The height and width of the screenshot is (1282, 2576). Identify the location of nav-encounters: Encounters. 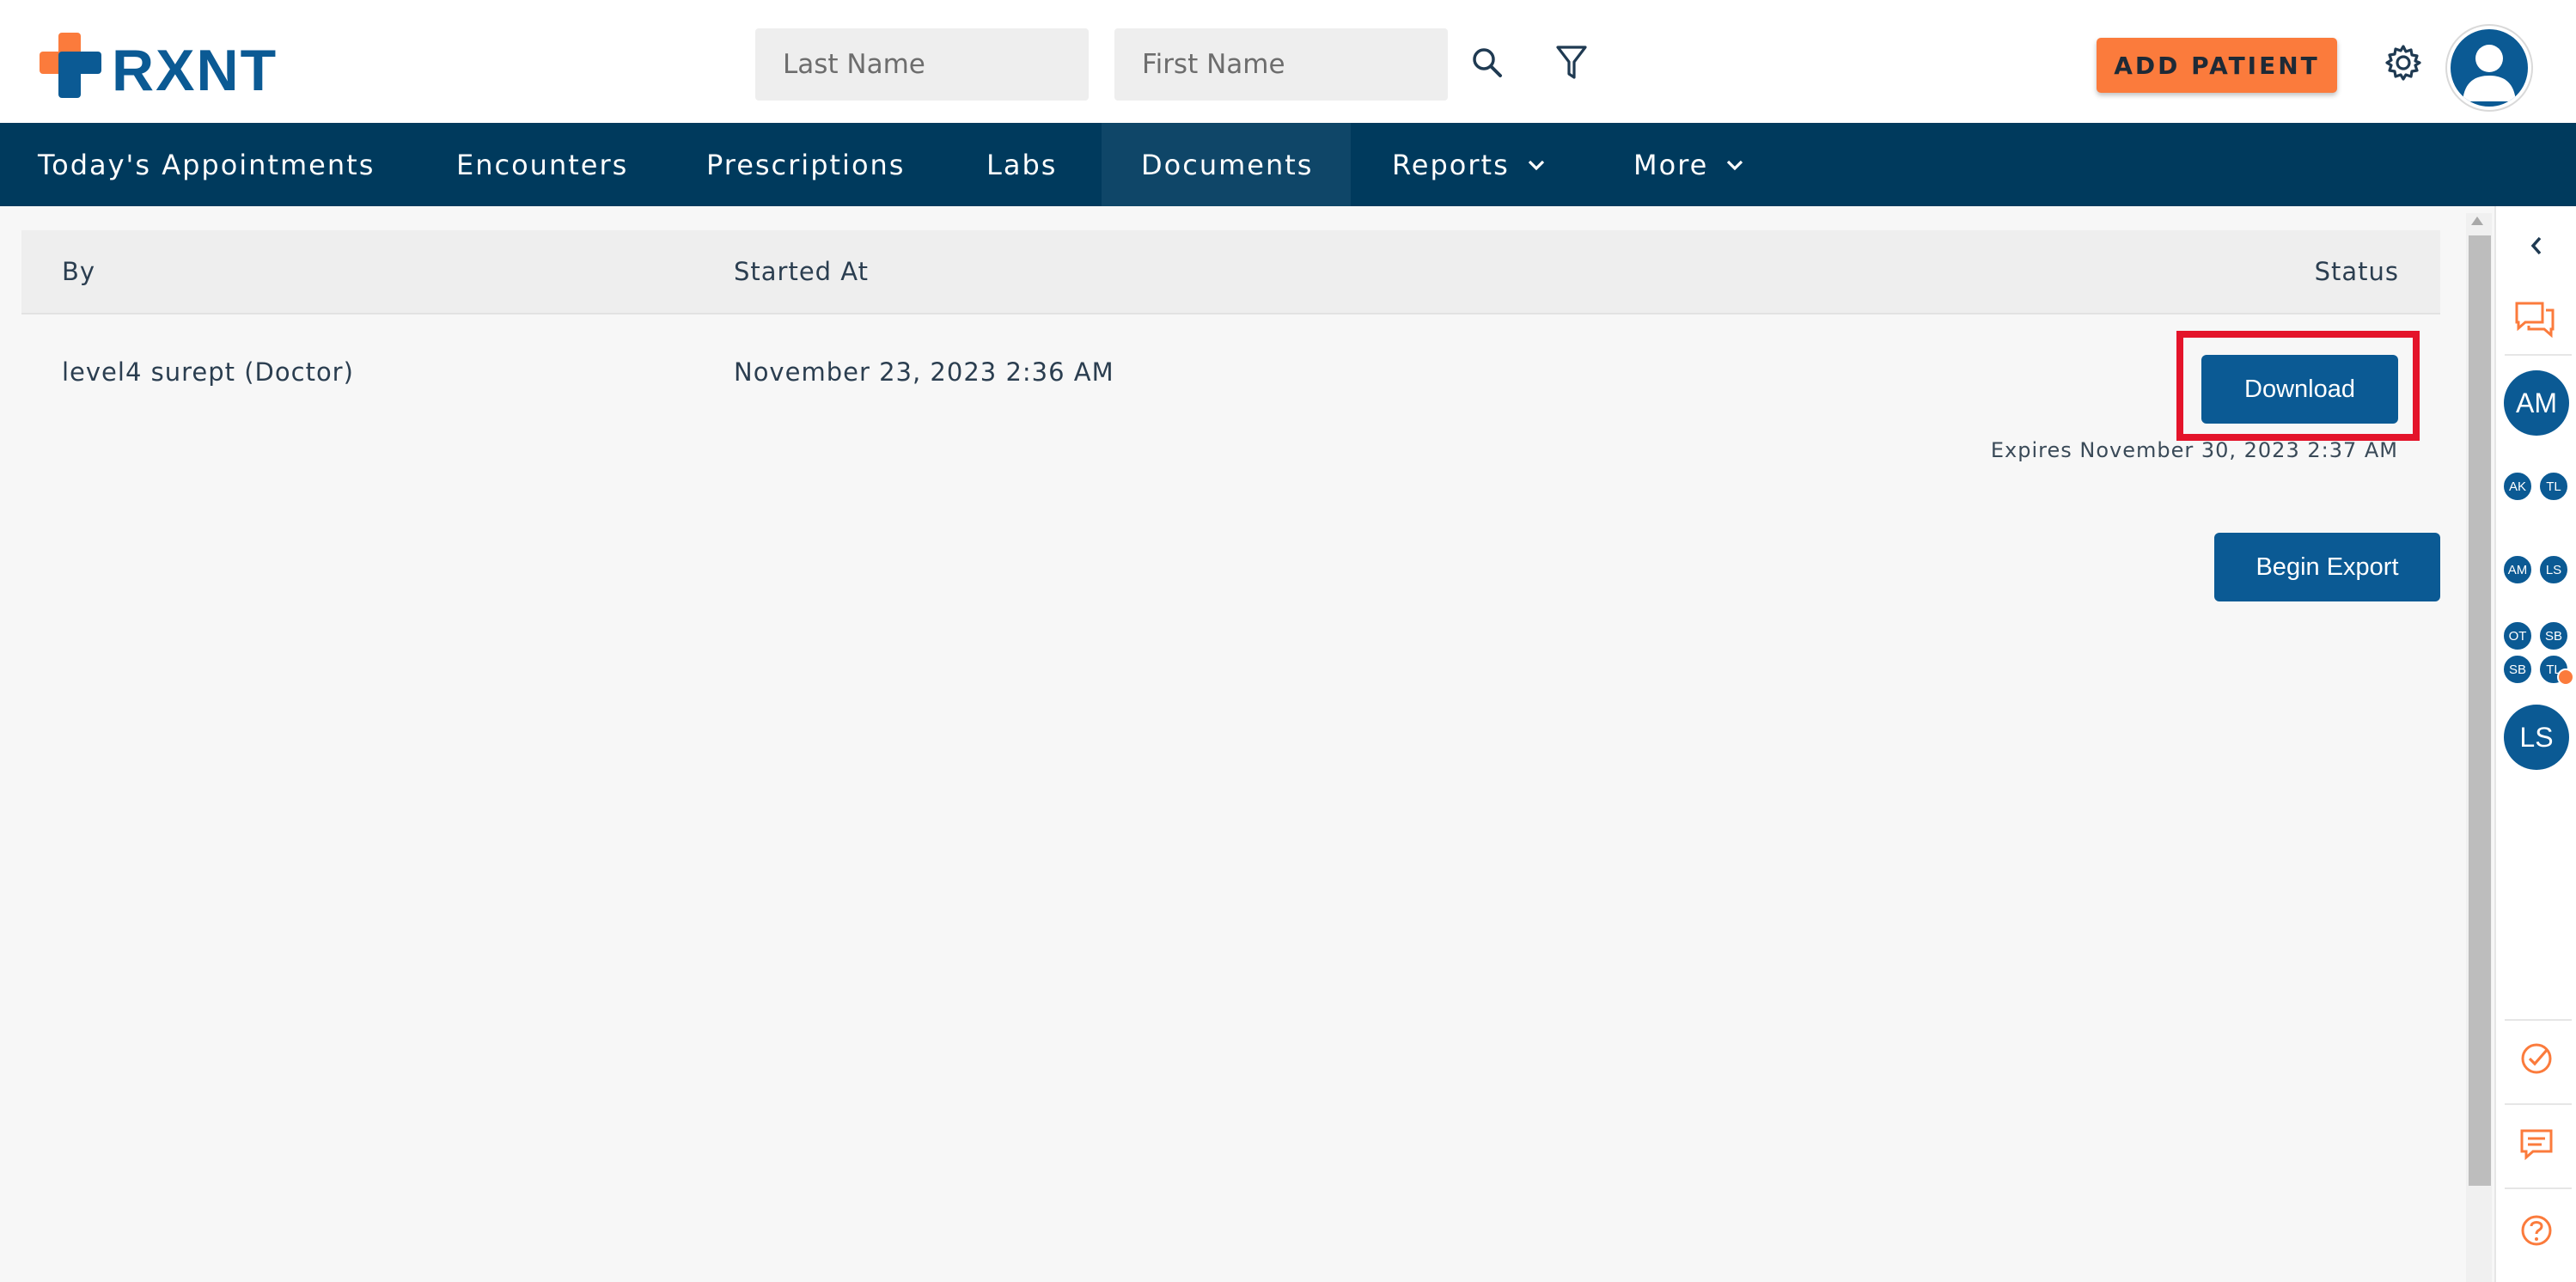
(542, 164).